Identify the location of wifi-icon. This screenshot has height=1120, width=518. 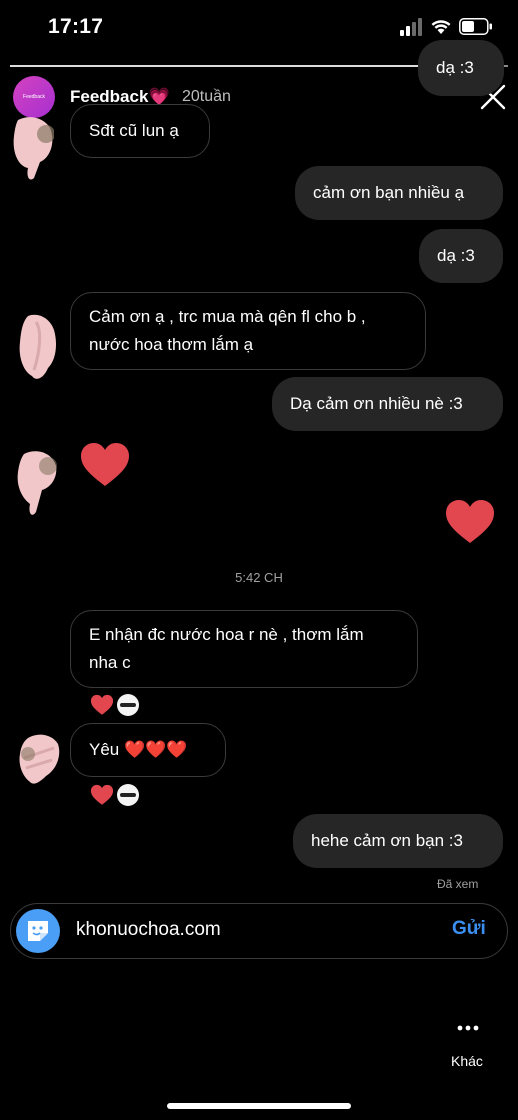
(441, 27).